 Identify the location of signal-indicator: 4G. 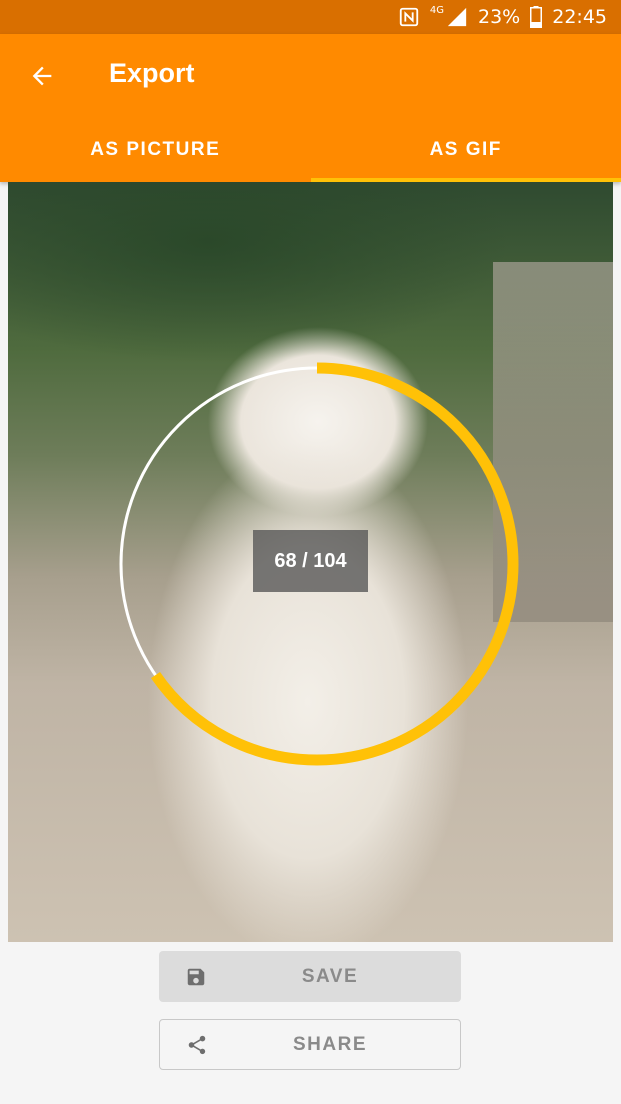
(449, 17).